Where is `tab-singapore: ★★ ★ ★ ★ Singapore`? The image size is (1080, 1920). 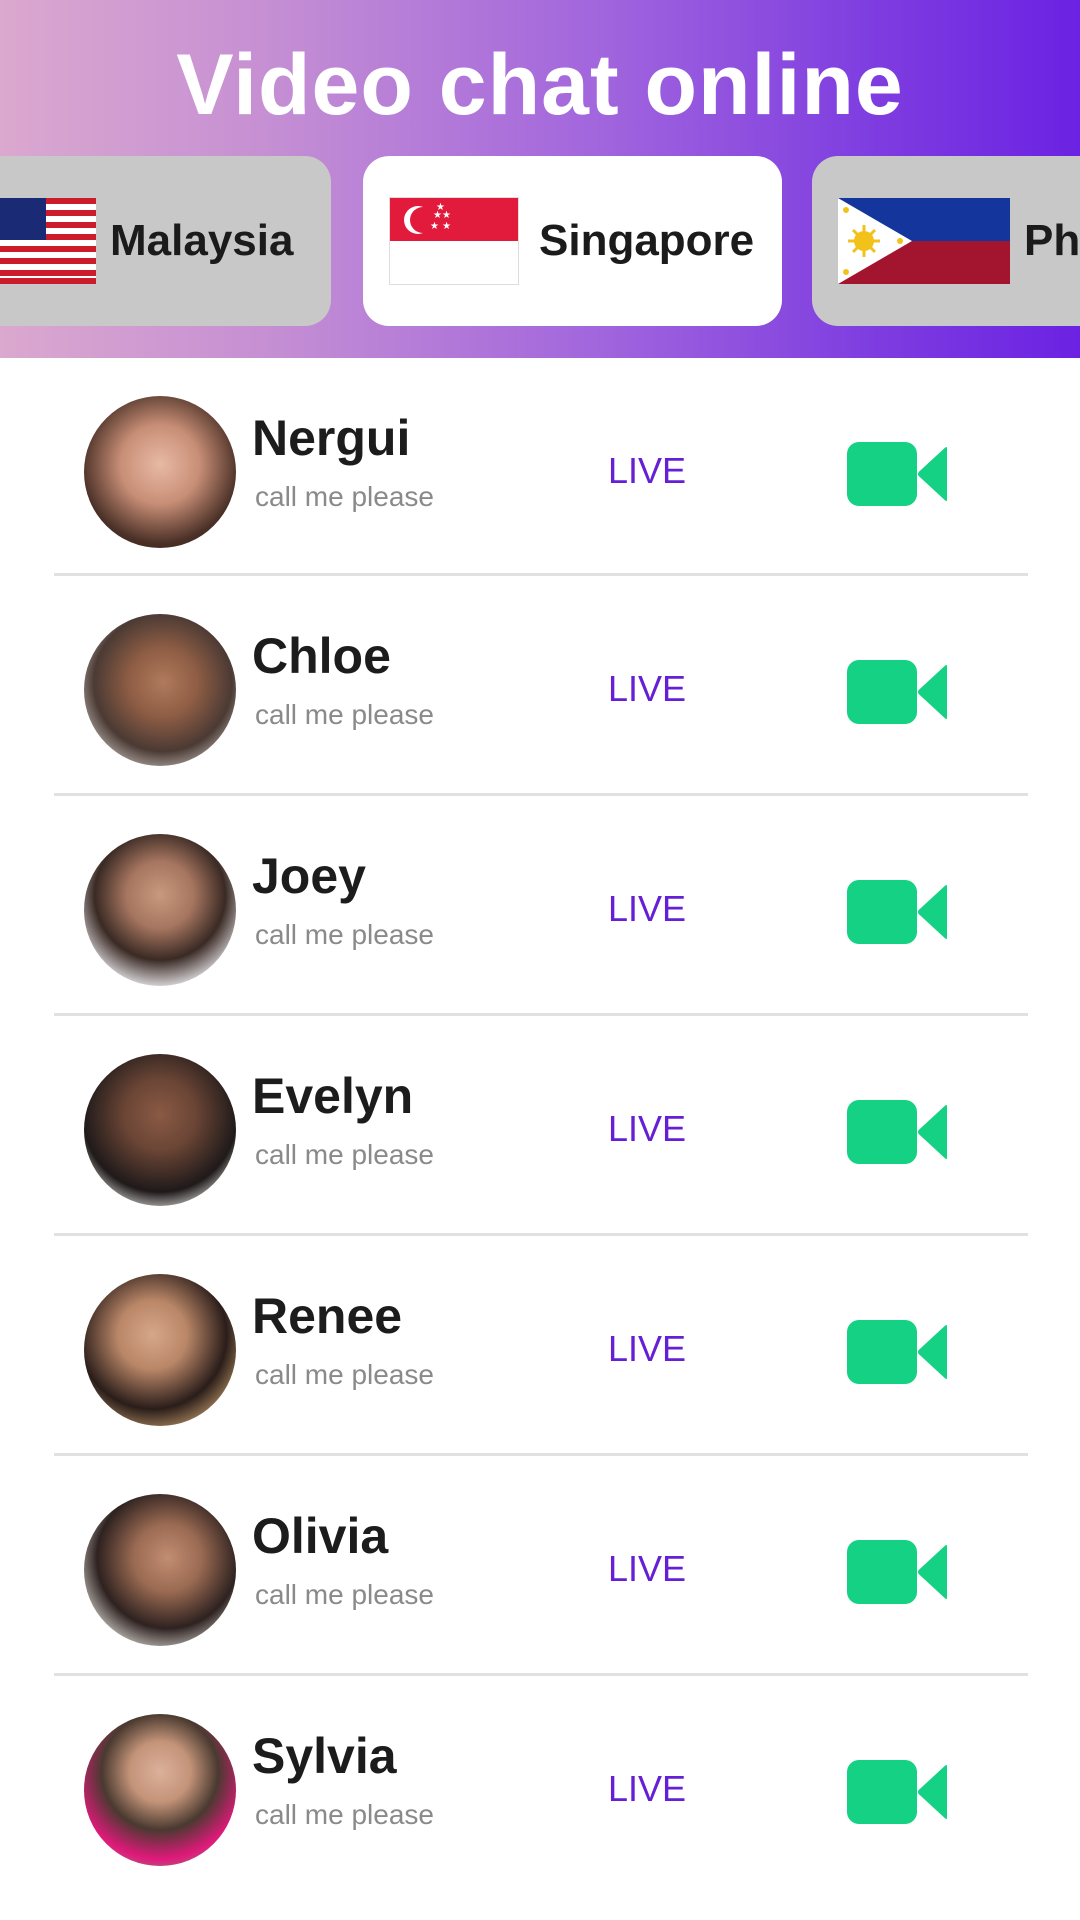
tab-singapore: ★★ ★ ★ ★ Singapore is located at coordinates (572, 241).